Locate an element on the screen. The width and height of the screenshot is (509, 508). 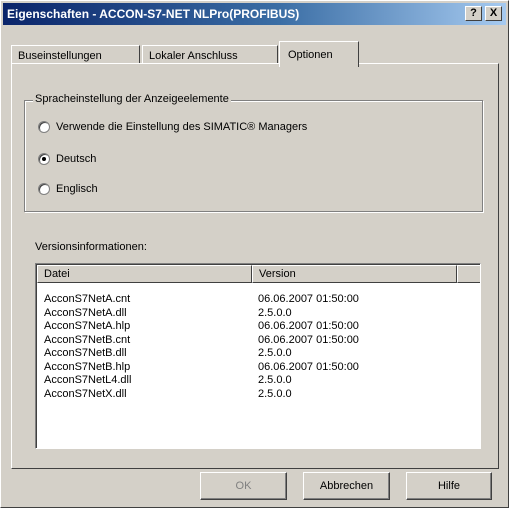
radio-englisch: Englisch is located at coordinates (68, 189).